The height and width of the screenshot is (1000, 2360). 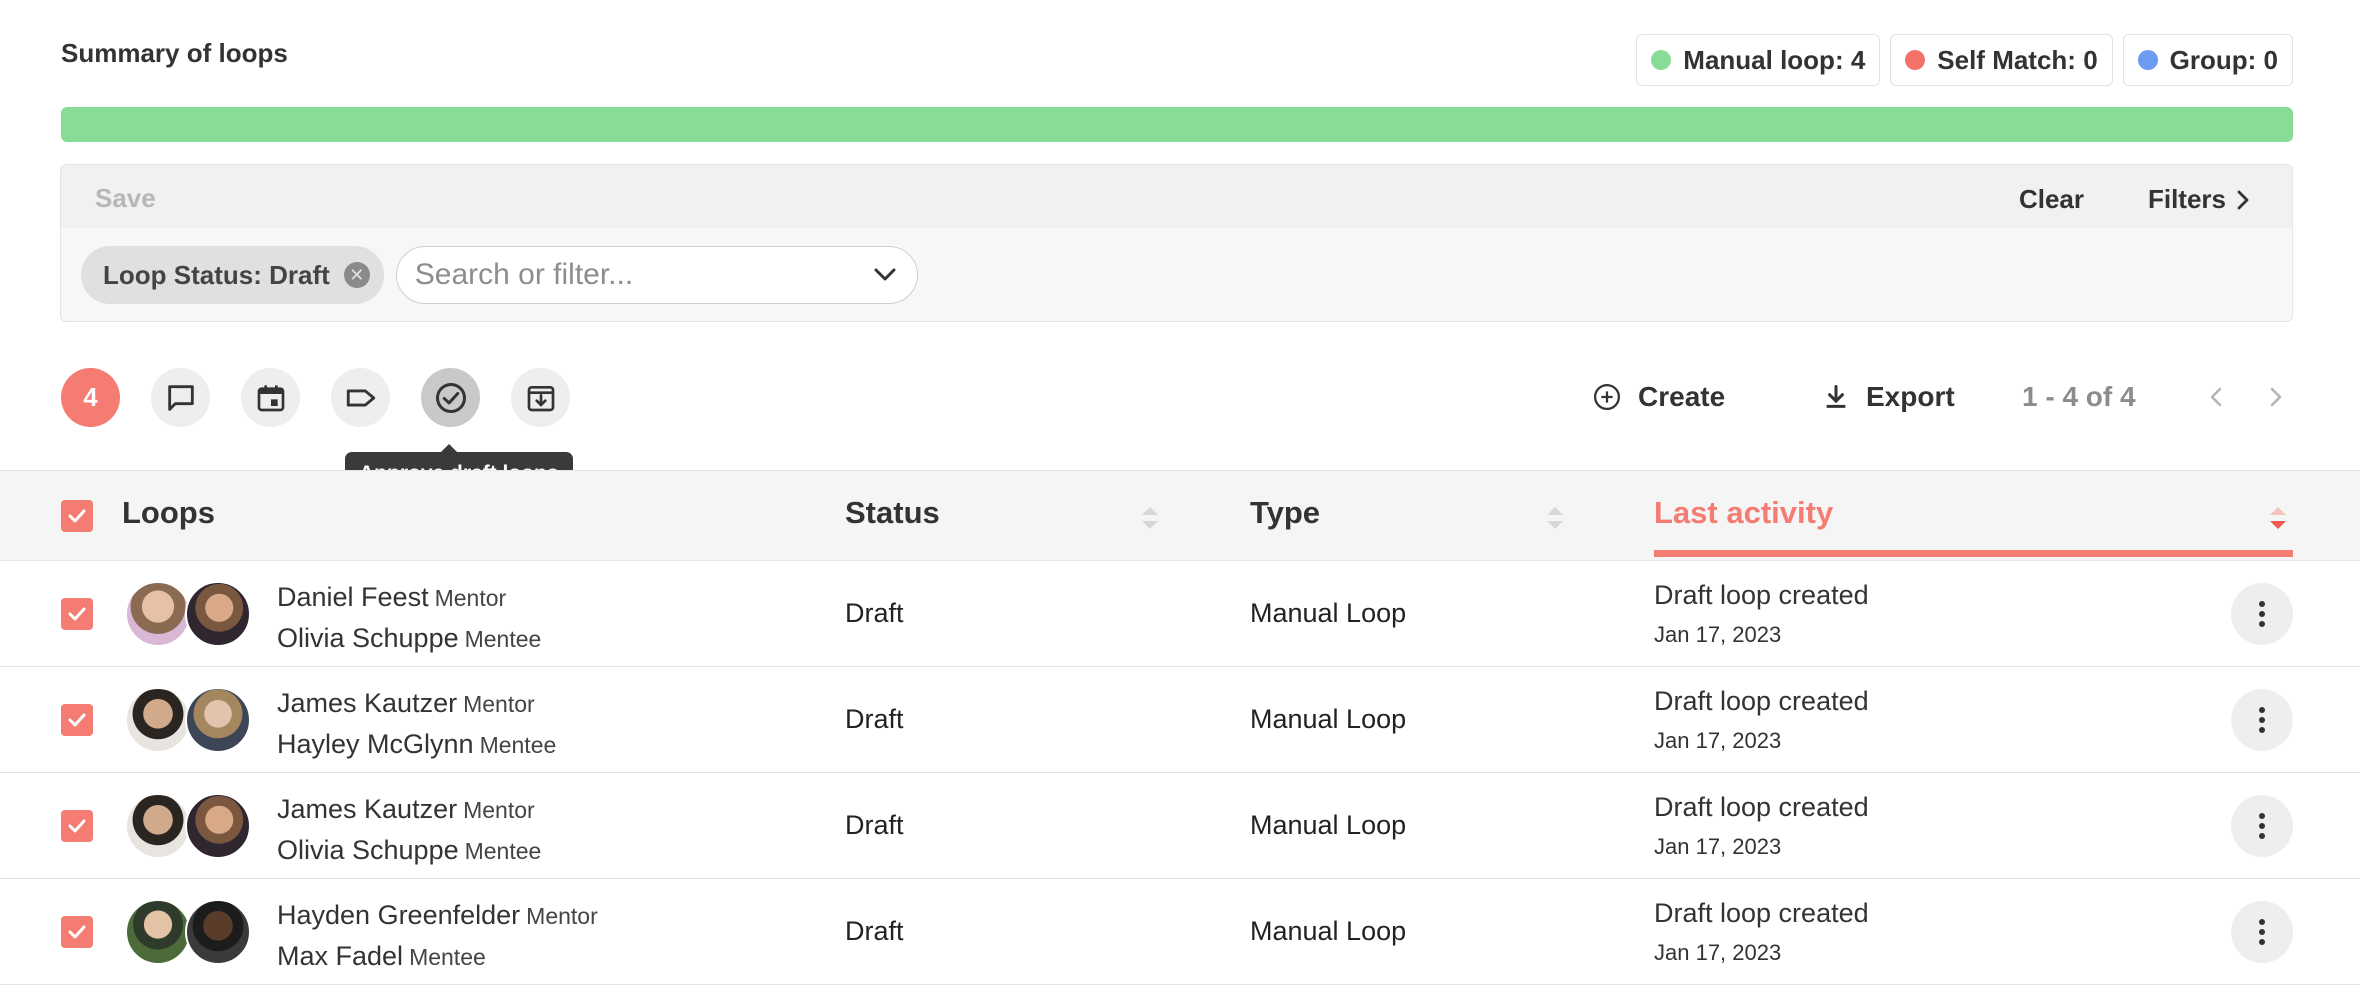 I want to click on message-button, so click(x=180, y=397).